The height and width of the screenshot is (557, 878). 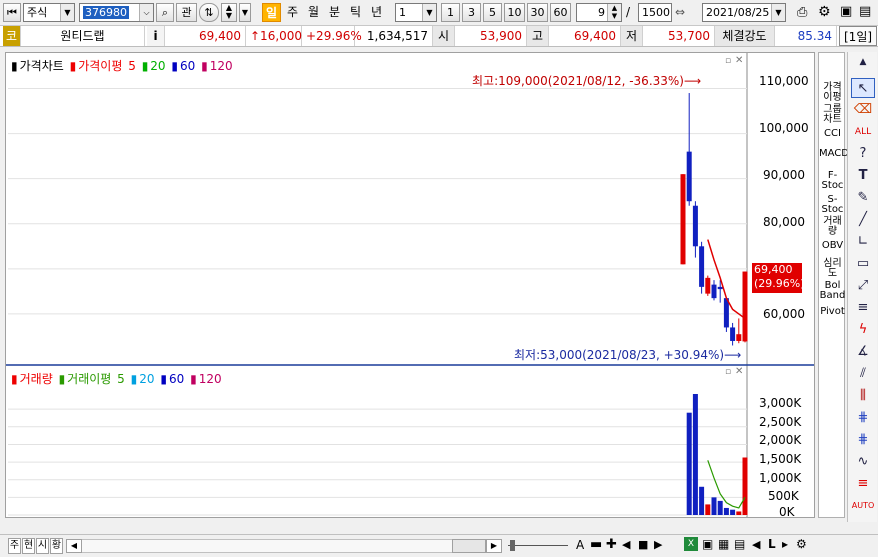 I want to click on tab-status: 황, so click(x=56, y=546).